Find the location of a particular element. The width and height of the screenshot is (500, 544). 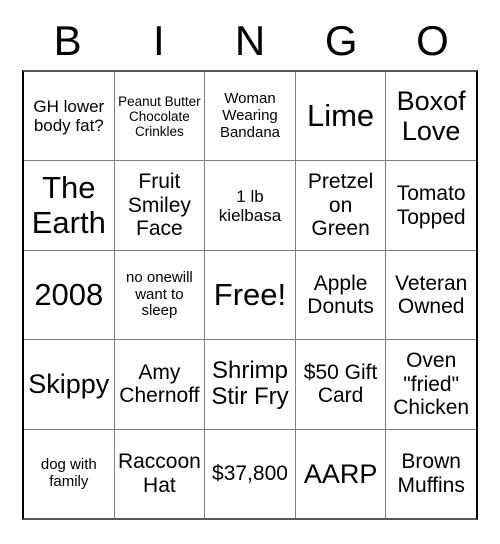

bingo-header-letter-n: N is located at coordinates (250, 40).